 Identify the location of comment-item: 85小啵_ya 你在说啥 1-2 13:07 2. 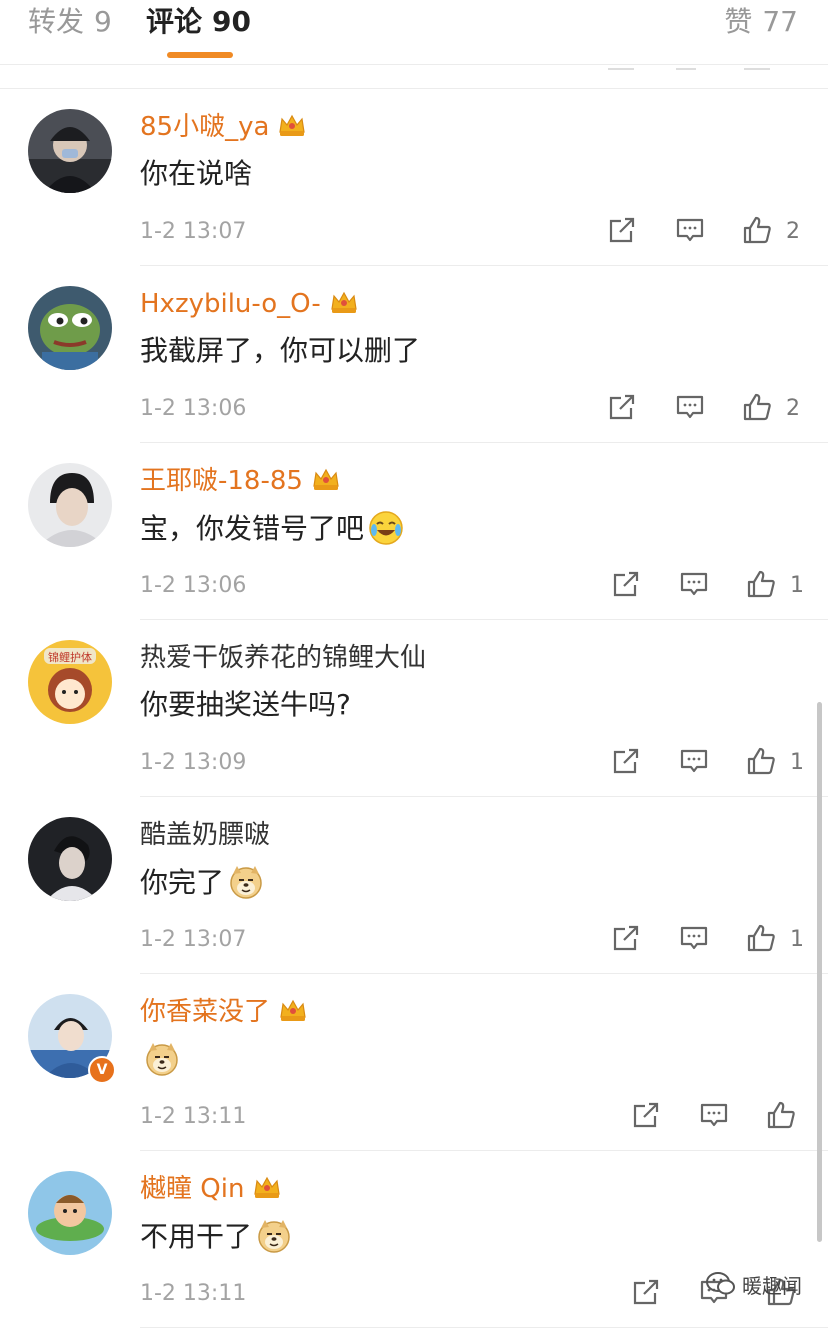
(414, 177).